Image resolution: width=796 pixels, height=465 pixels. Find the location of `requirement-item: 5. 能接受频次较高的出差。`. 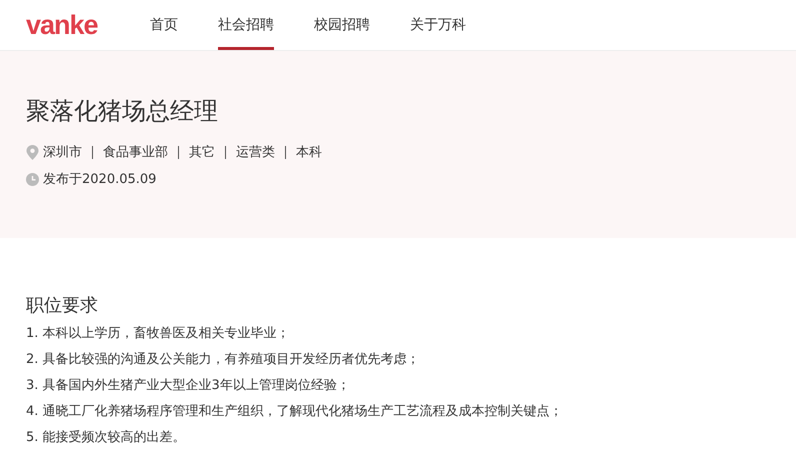

requirement-item: 5. 能接受频次较高的出差。 is located at coordinates (106, 438).